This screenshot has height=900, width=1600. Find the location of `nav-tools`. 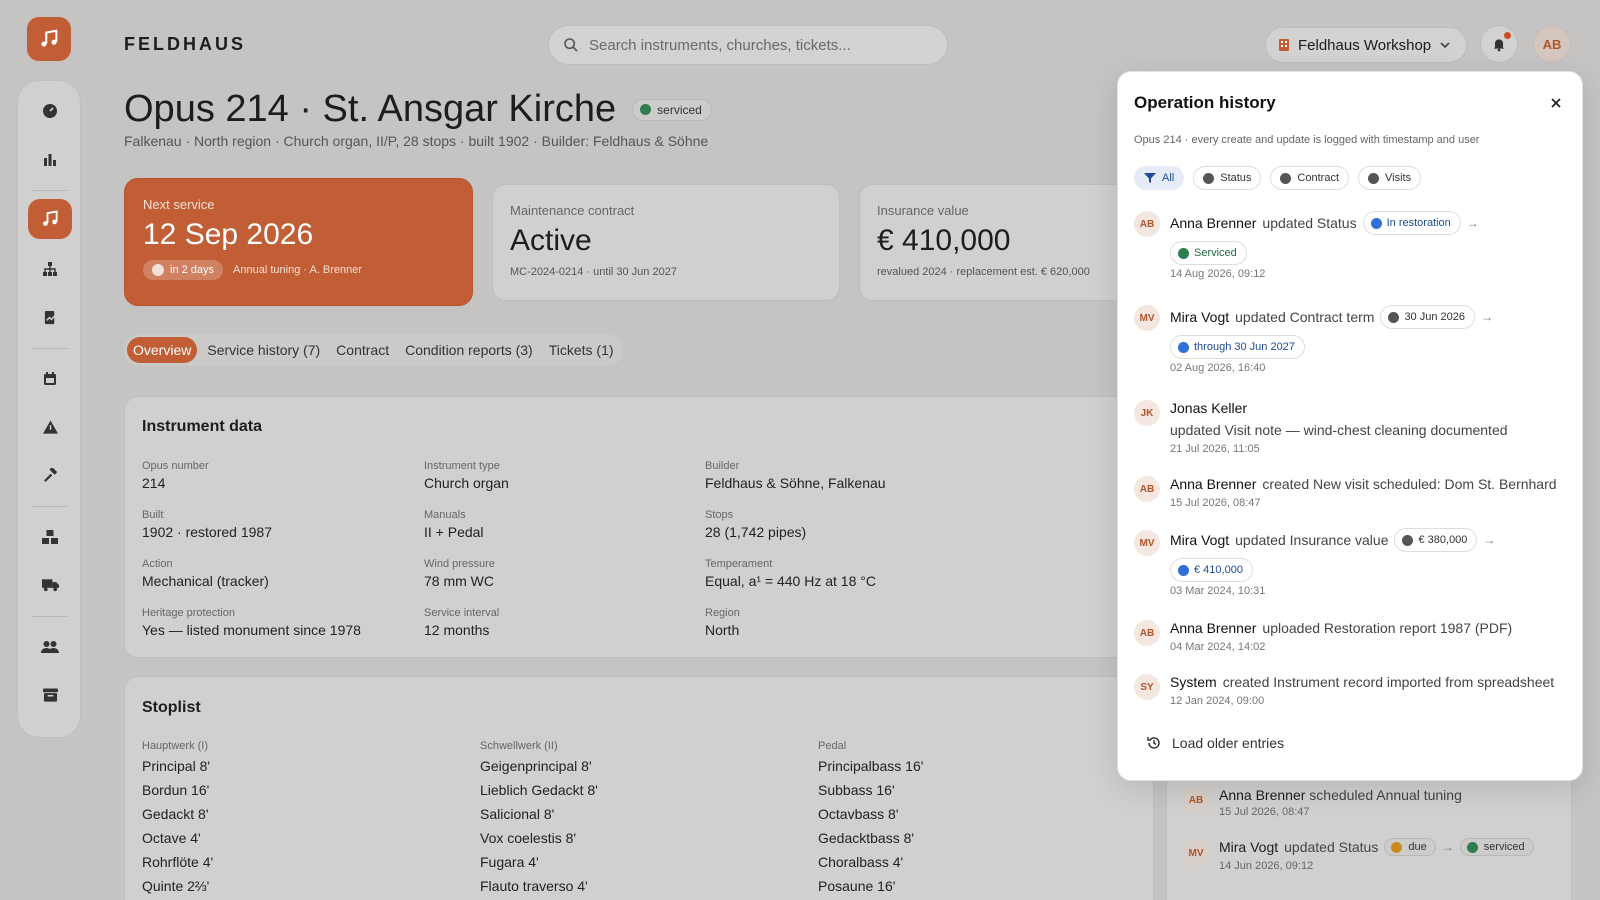

nav-tools is located at coordinates (50, 475).